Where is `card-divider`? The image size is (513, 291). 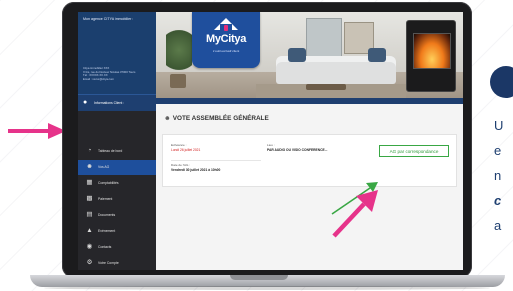 card-divider is located at coordinates (216, 160).